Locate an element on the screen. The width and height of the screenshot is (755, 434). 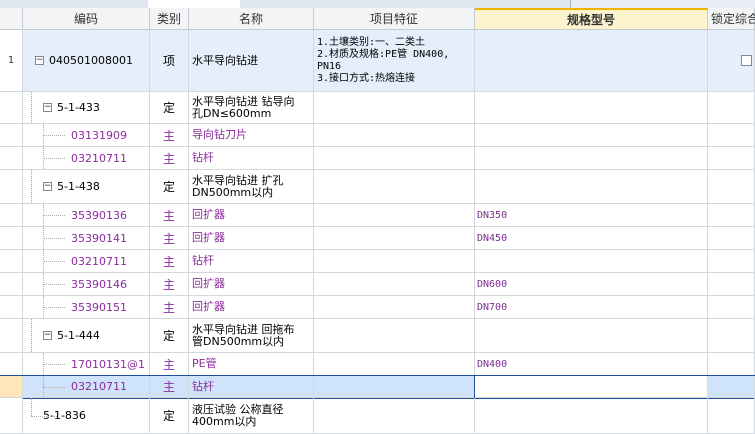
name-cell: 水平导向钻进 扩孔 DN500mm以内 is located at coordinates (251, 187).